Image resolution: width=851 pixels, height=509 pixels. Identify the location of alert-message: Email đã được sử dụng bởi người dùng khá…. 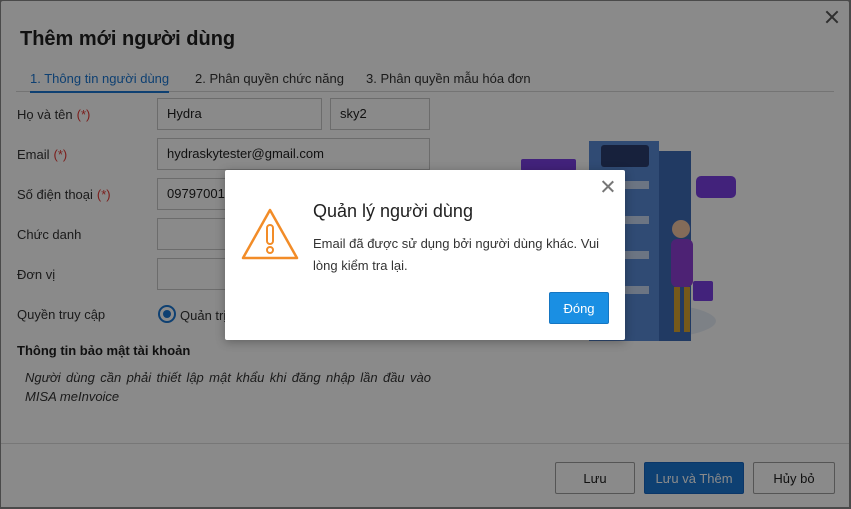
(456, 254).